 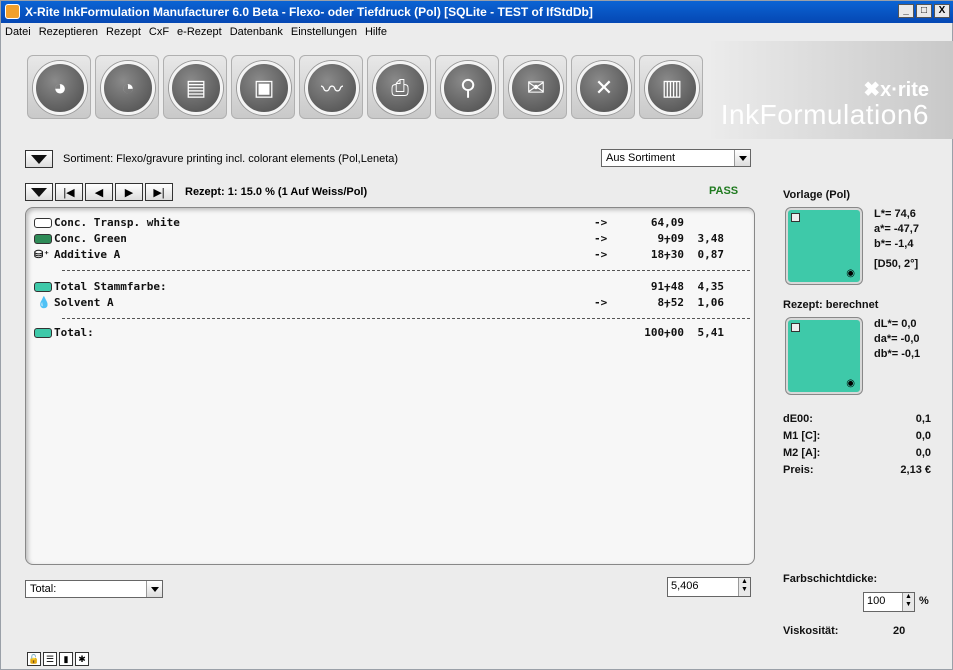 What do you see at coordinates (906, 11) in the screenshot?
I see `minimize-button: _` at bounding box center [906, 11].